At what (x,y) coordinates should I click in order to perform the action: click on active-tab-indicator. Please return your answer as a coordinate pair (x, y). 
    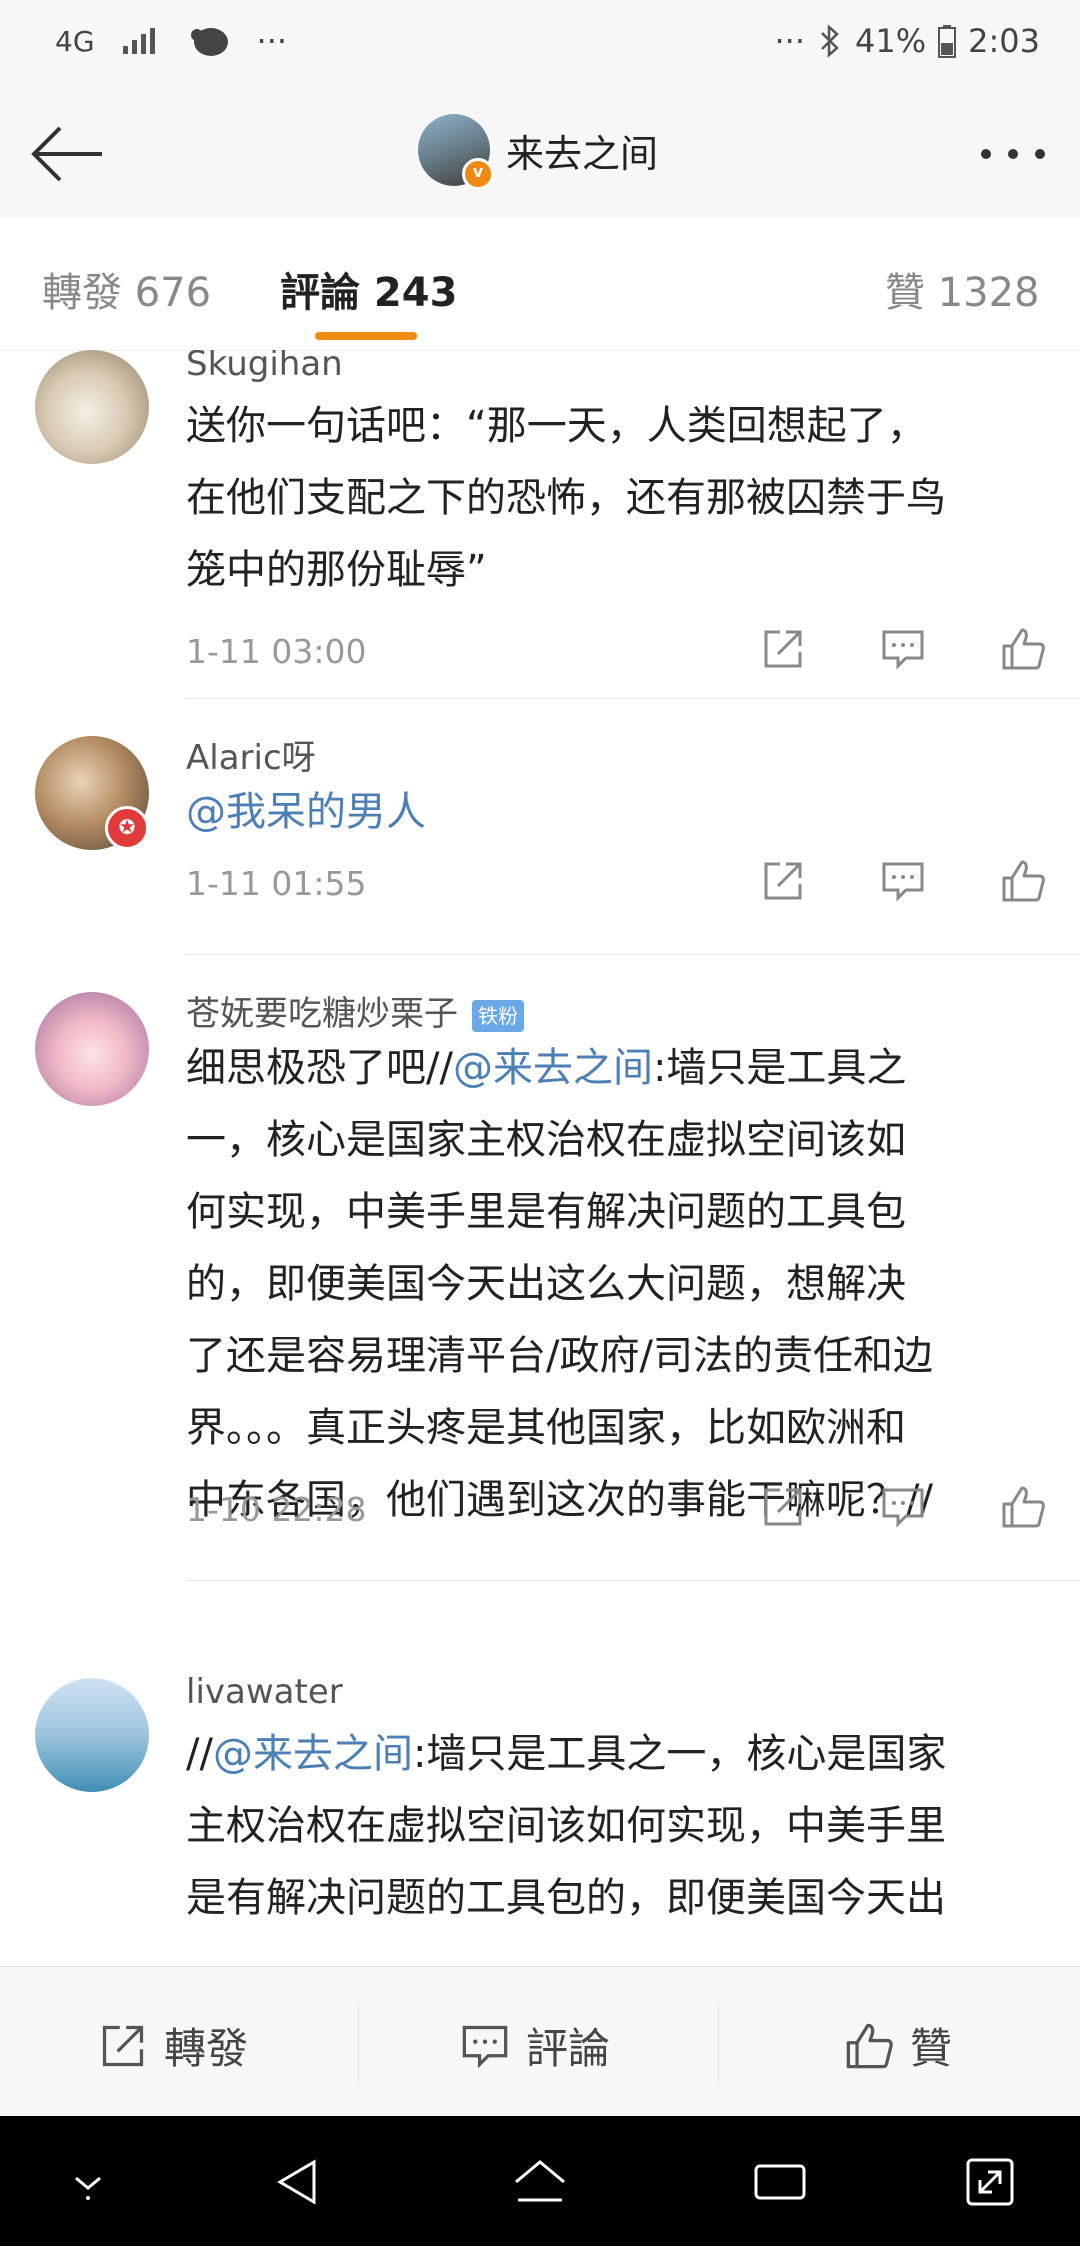
    Looking at the image, I should click on (366, 336).